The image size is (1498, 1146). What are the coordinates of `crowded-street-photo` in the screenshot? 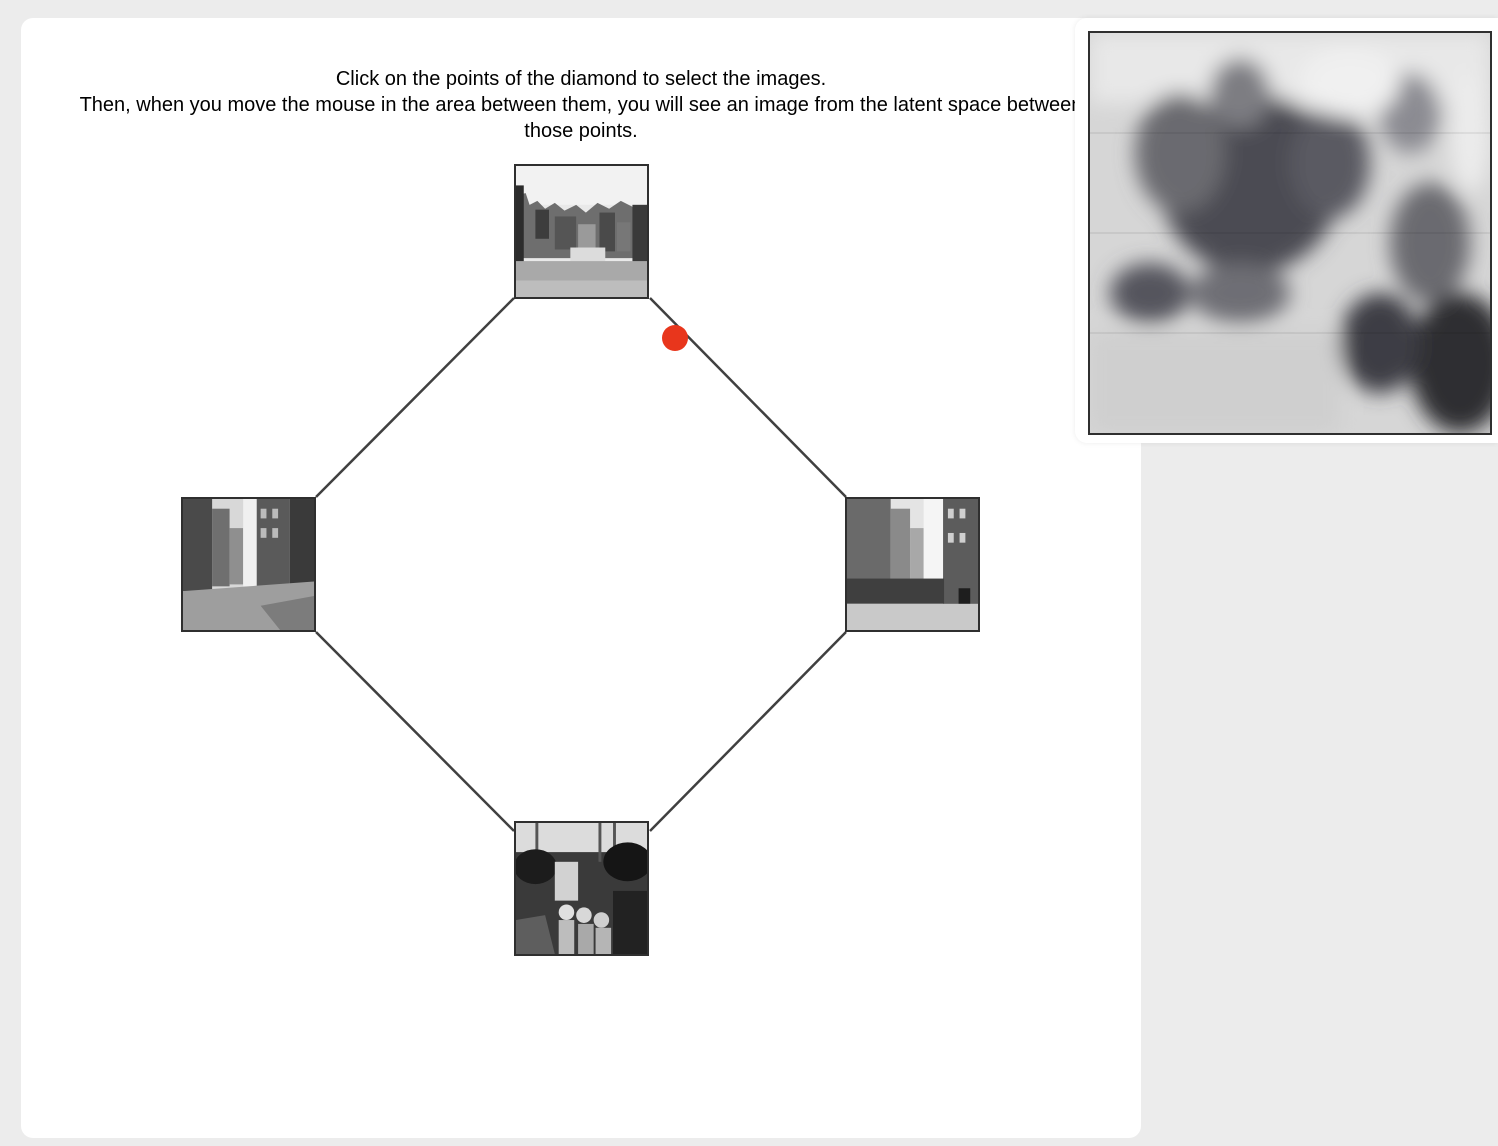 It's located at (912, 564).